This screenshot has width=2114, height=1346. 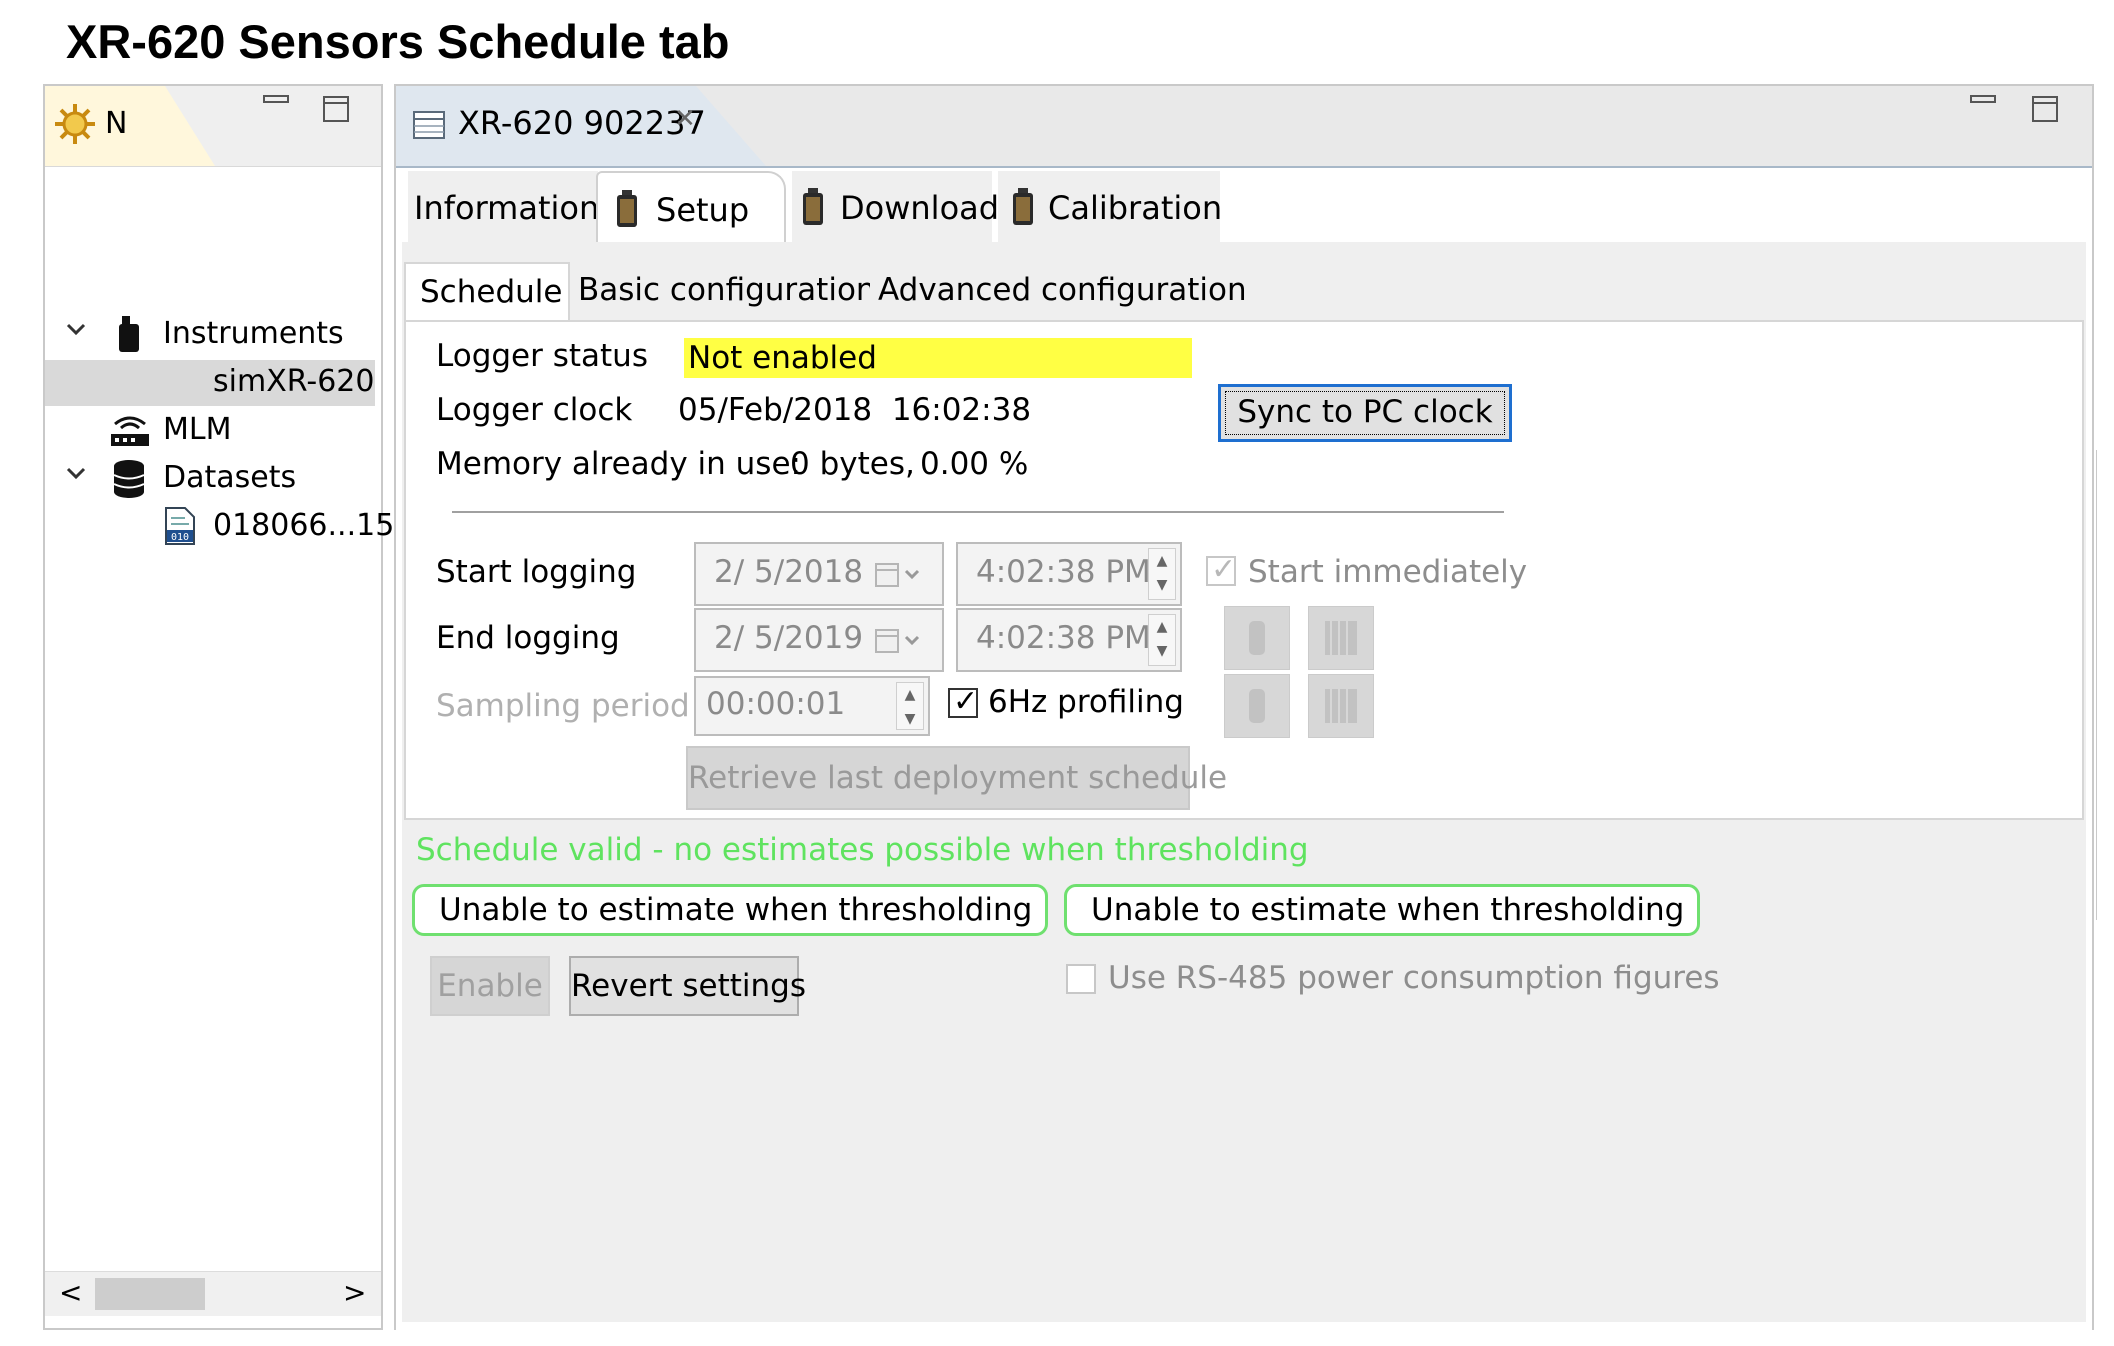 I want to click on tab-download: Download, so click(x=895, y=207).